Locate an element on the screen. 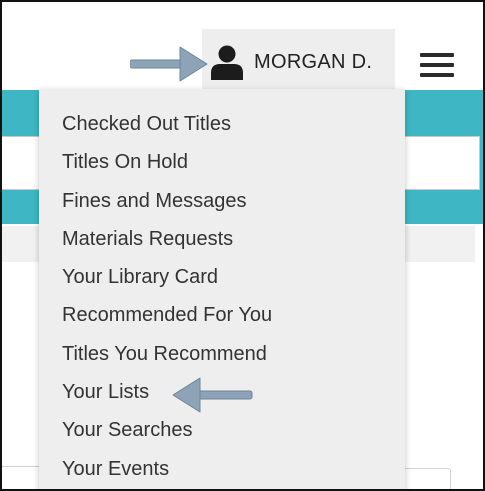 The height and width of the screenshot is (491, 485). menu-item-fines-and-messages: Fines and Messages is located at coordinates (222, 201).